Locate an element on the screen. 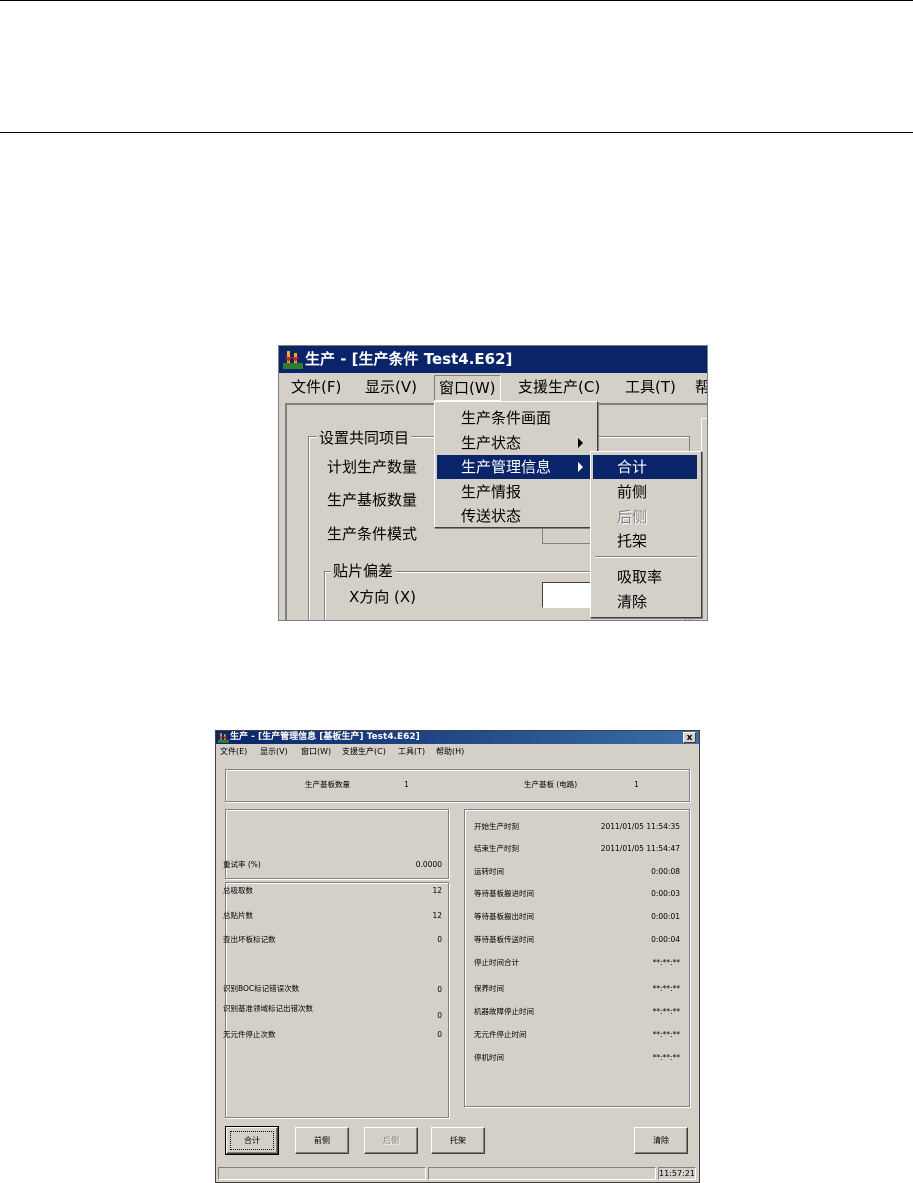 The width and height of the screenshot is (913, 1183). count-label: 无元件停止次数 is located at coordinates (249, 1034).